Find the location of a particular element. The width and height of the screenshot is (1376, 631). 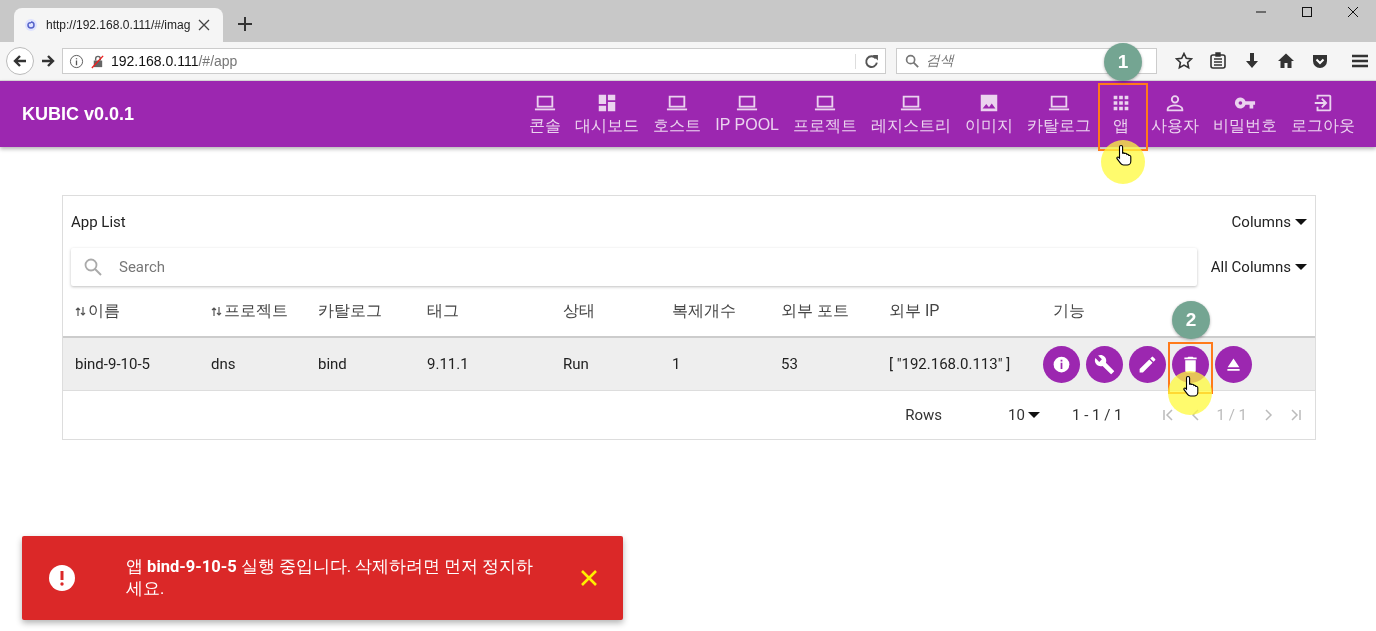

back-button is located at coordinates (20, 61).